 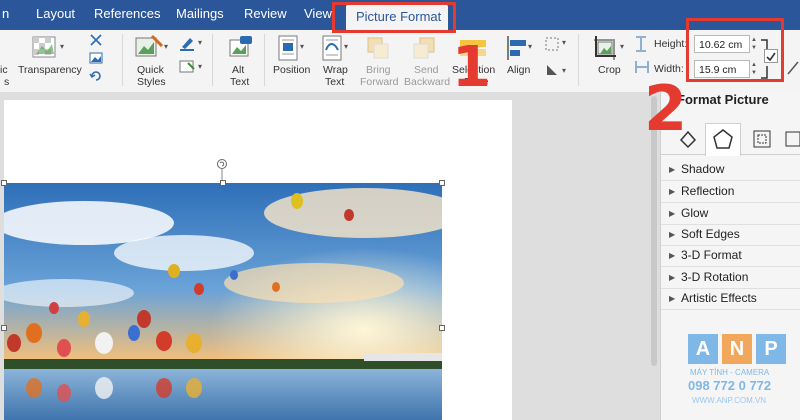 What do you see at coordinates (424, 48) in the screenshot?
I see `send-backward-icon` at bounding box center [424, 48].